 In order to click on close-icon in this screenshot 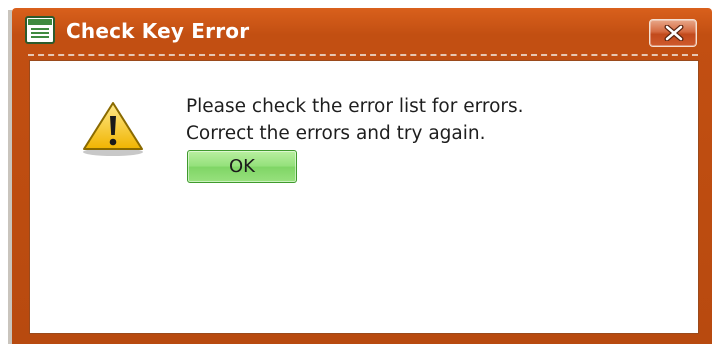, I will do `click(674, 33)`.